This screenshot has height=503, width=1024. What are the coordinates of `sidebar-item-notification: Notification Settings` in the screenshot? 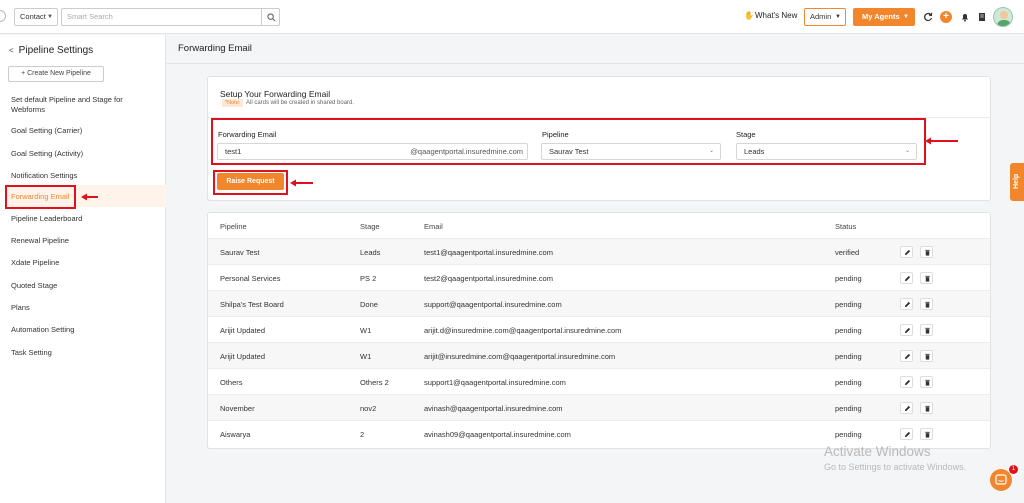 It's located at (44, 175).